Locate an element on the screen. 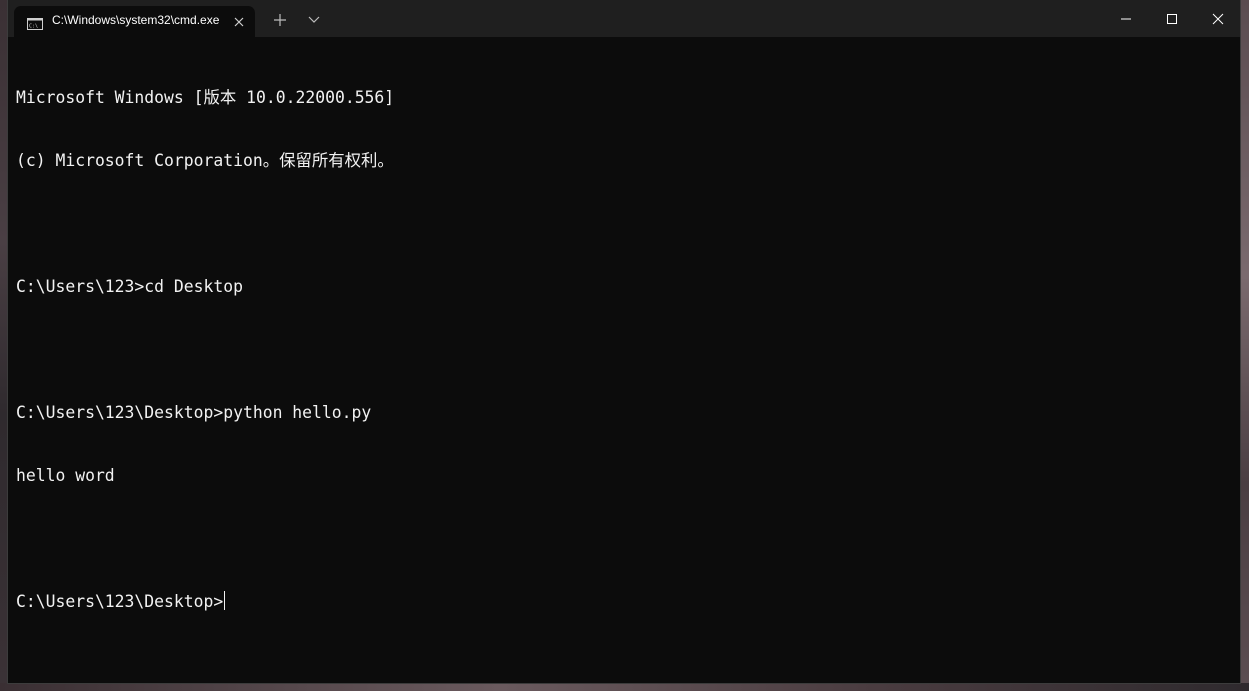  desktop-background-left is located at coordinates (4, 345).